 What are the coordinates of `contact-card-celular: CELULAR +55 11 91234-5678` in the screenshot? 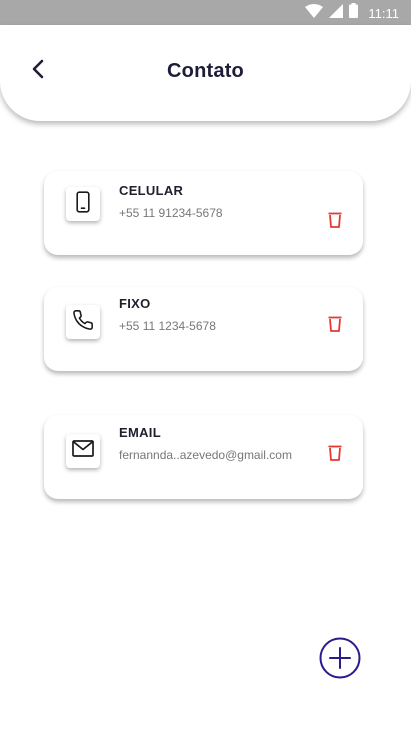 It's located at (203, 213).